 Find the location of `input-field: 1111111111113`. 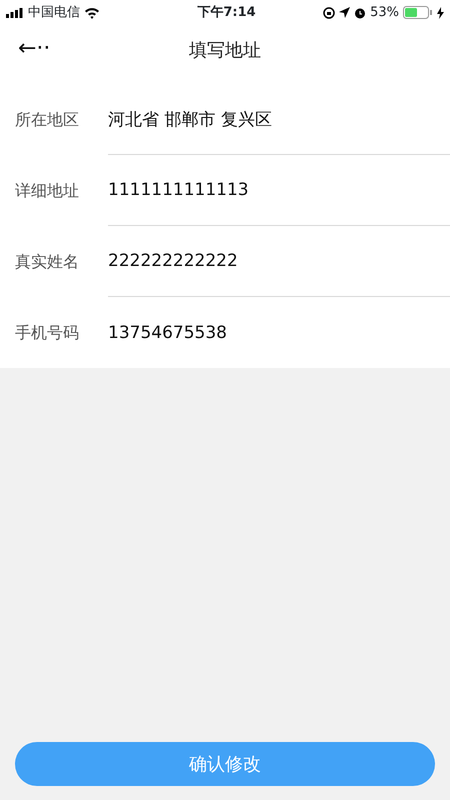

input-field: 1111111111113 is located at coordinates (279, 190).